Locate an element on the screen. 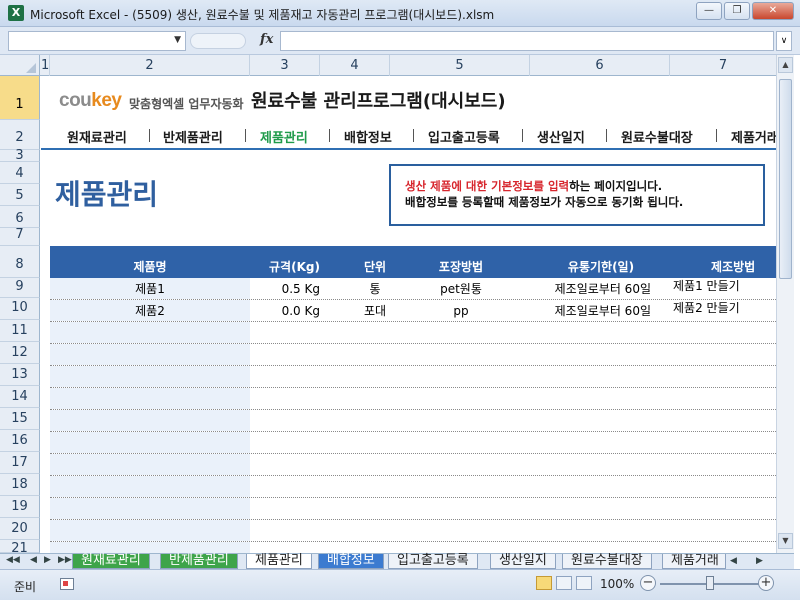 The width and height of the screenshot is (800, 600). close-button: ✕ is located at coordinates (773, 11).